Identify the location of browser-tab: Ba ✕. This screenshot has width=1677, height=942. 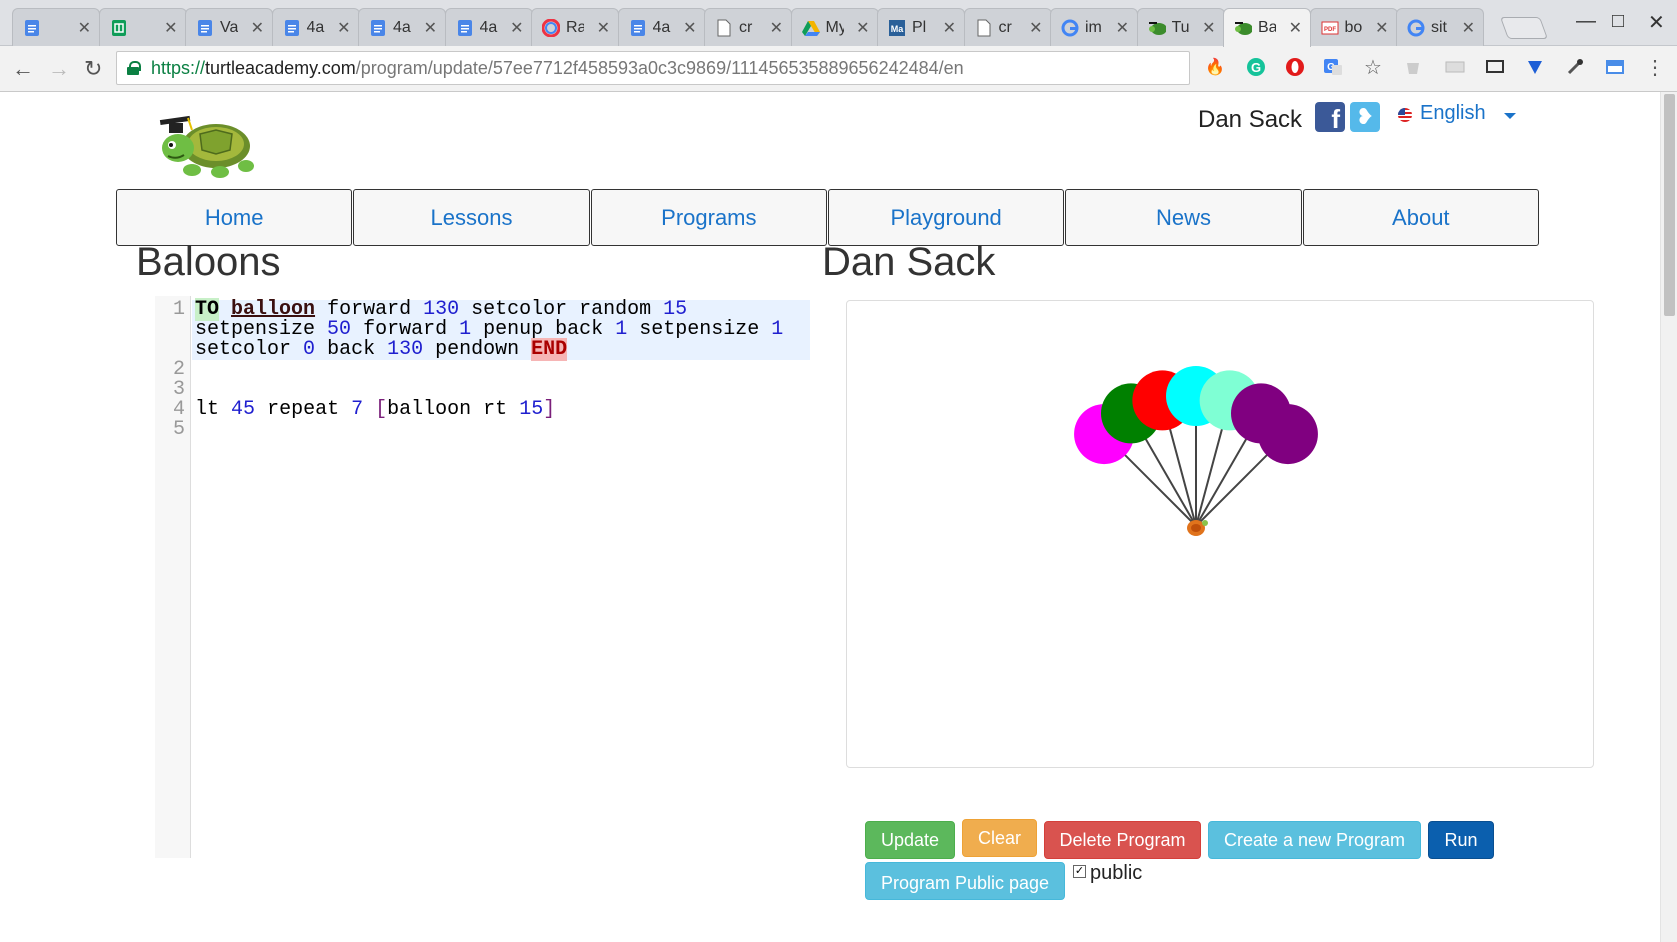
(1267, 27).